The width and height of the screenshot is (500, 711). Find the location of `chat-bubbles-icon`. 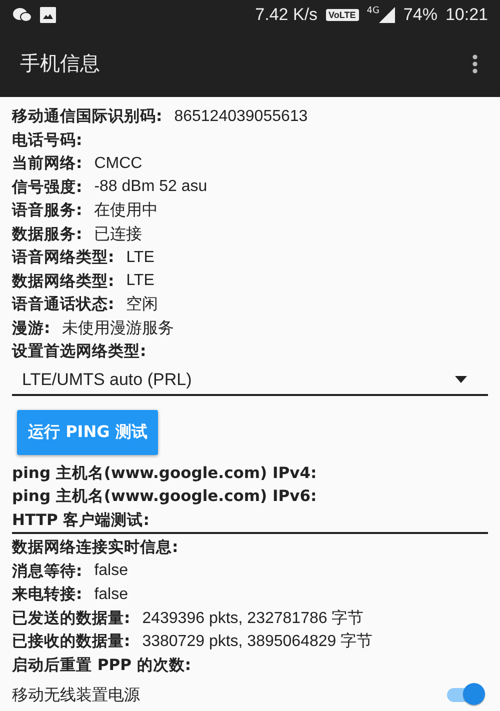

chat-bubbles-icon is located at coordinates (22, 15).